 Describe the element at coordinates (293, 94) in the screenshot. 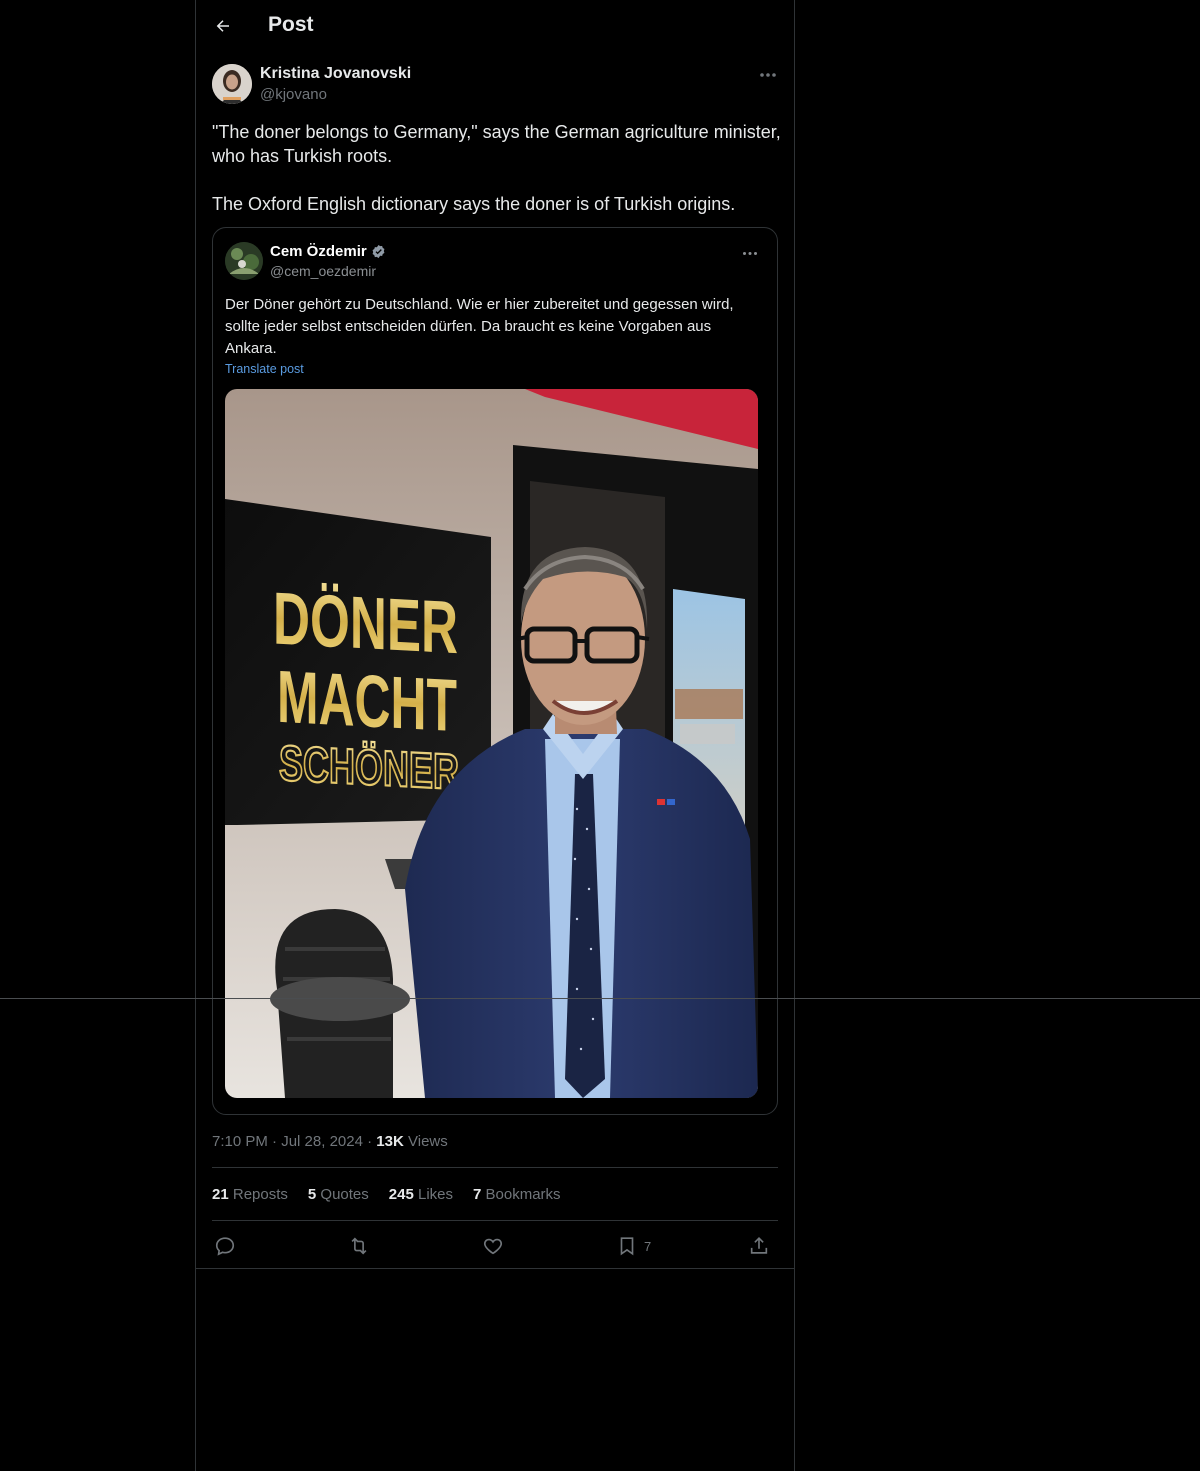

I see `author-handle: @kjovano` at that location.